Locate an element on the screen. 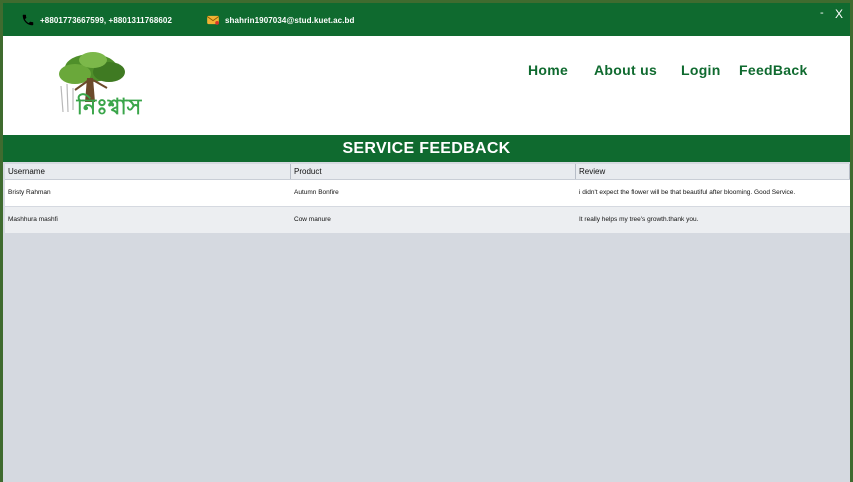 This screenshot has width=853, height=482. cell-username: Mashhura mashfi is located at coordinates (33, 219).